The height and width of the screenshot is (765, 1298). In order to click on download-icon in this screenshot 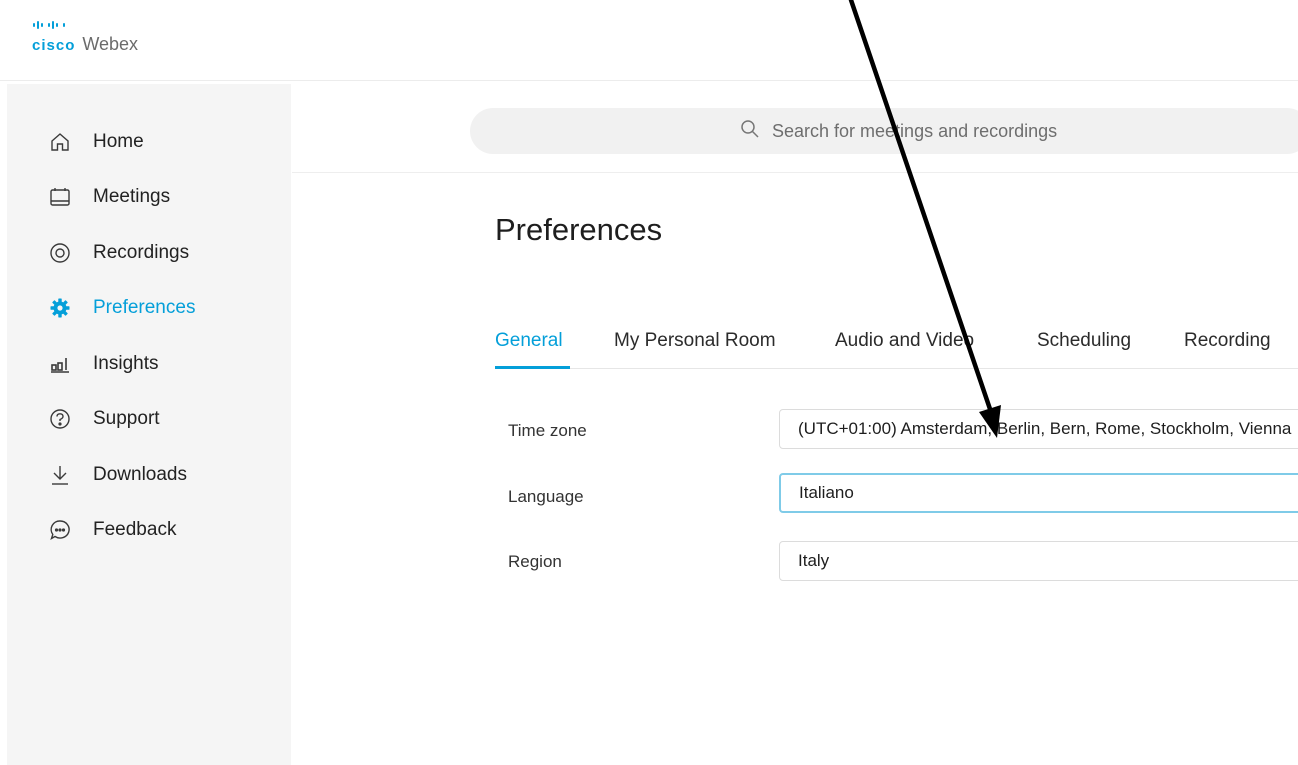, I will do `click(60, 475)`.